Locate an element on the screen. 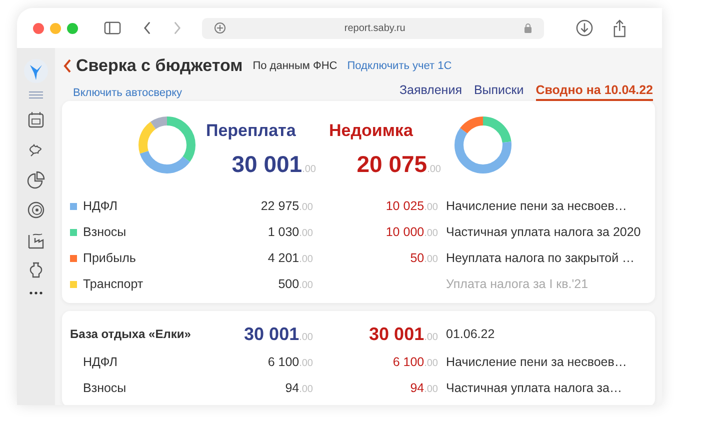  overpayment-title: Переплата is located at coordinates (251, 131).